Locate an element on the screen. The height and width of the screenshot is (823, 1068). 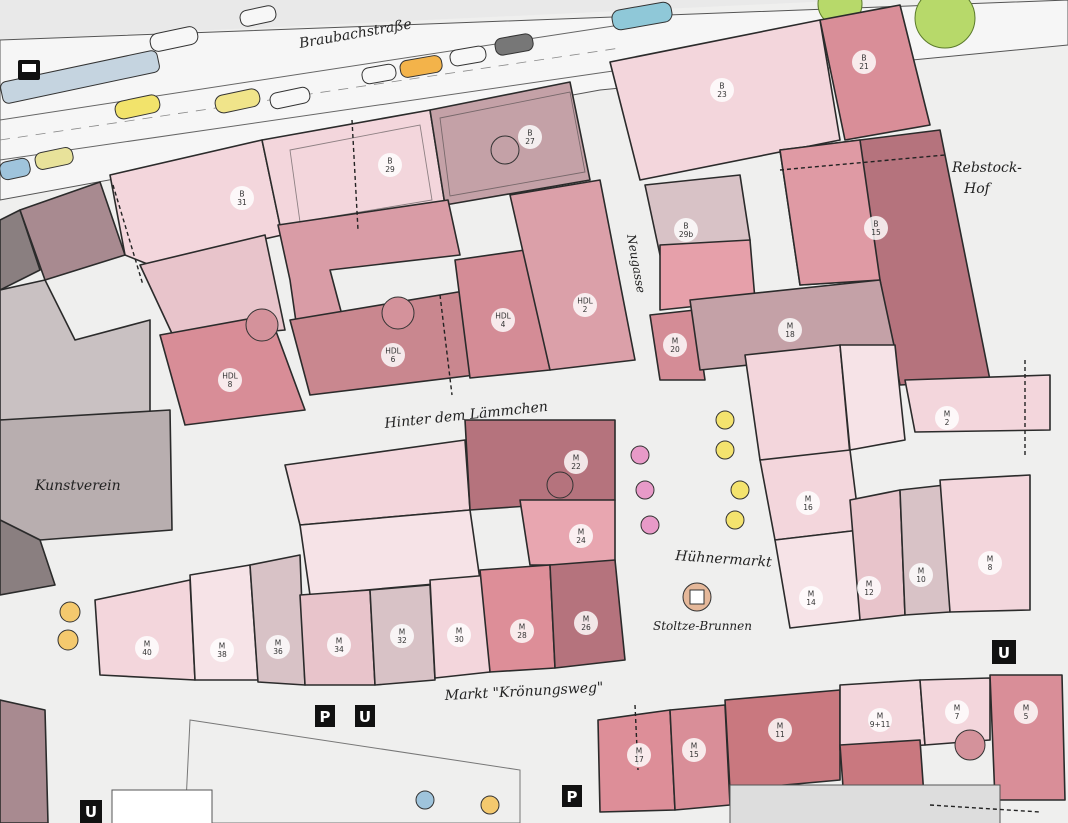
building-m22 is located at coordinates (540, 465).